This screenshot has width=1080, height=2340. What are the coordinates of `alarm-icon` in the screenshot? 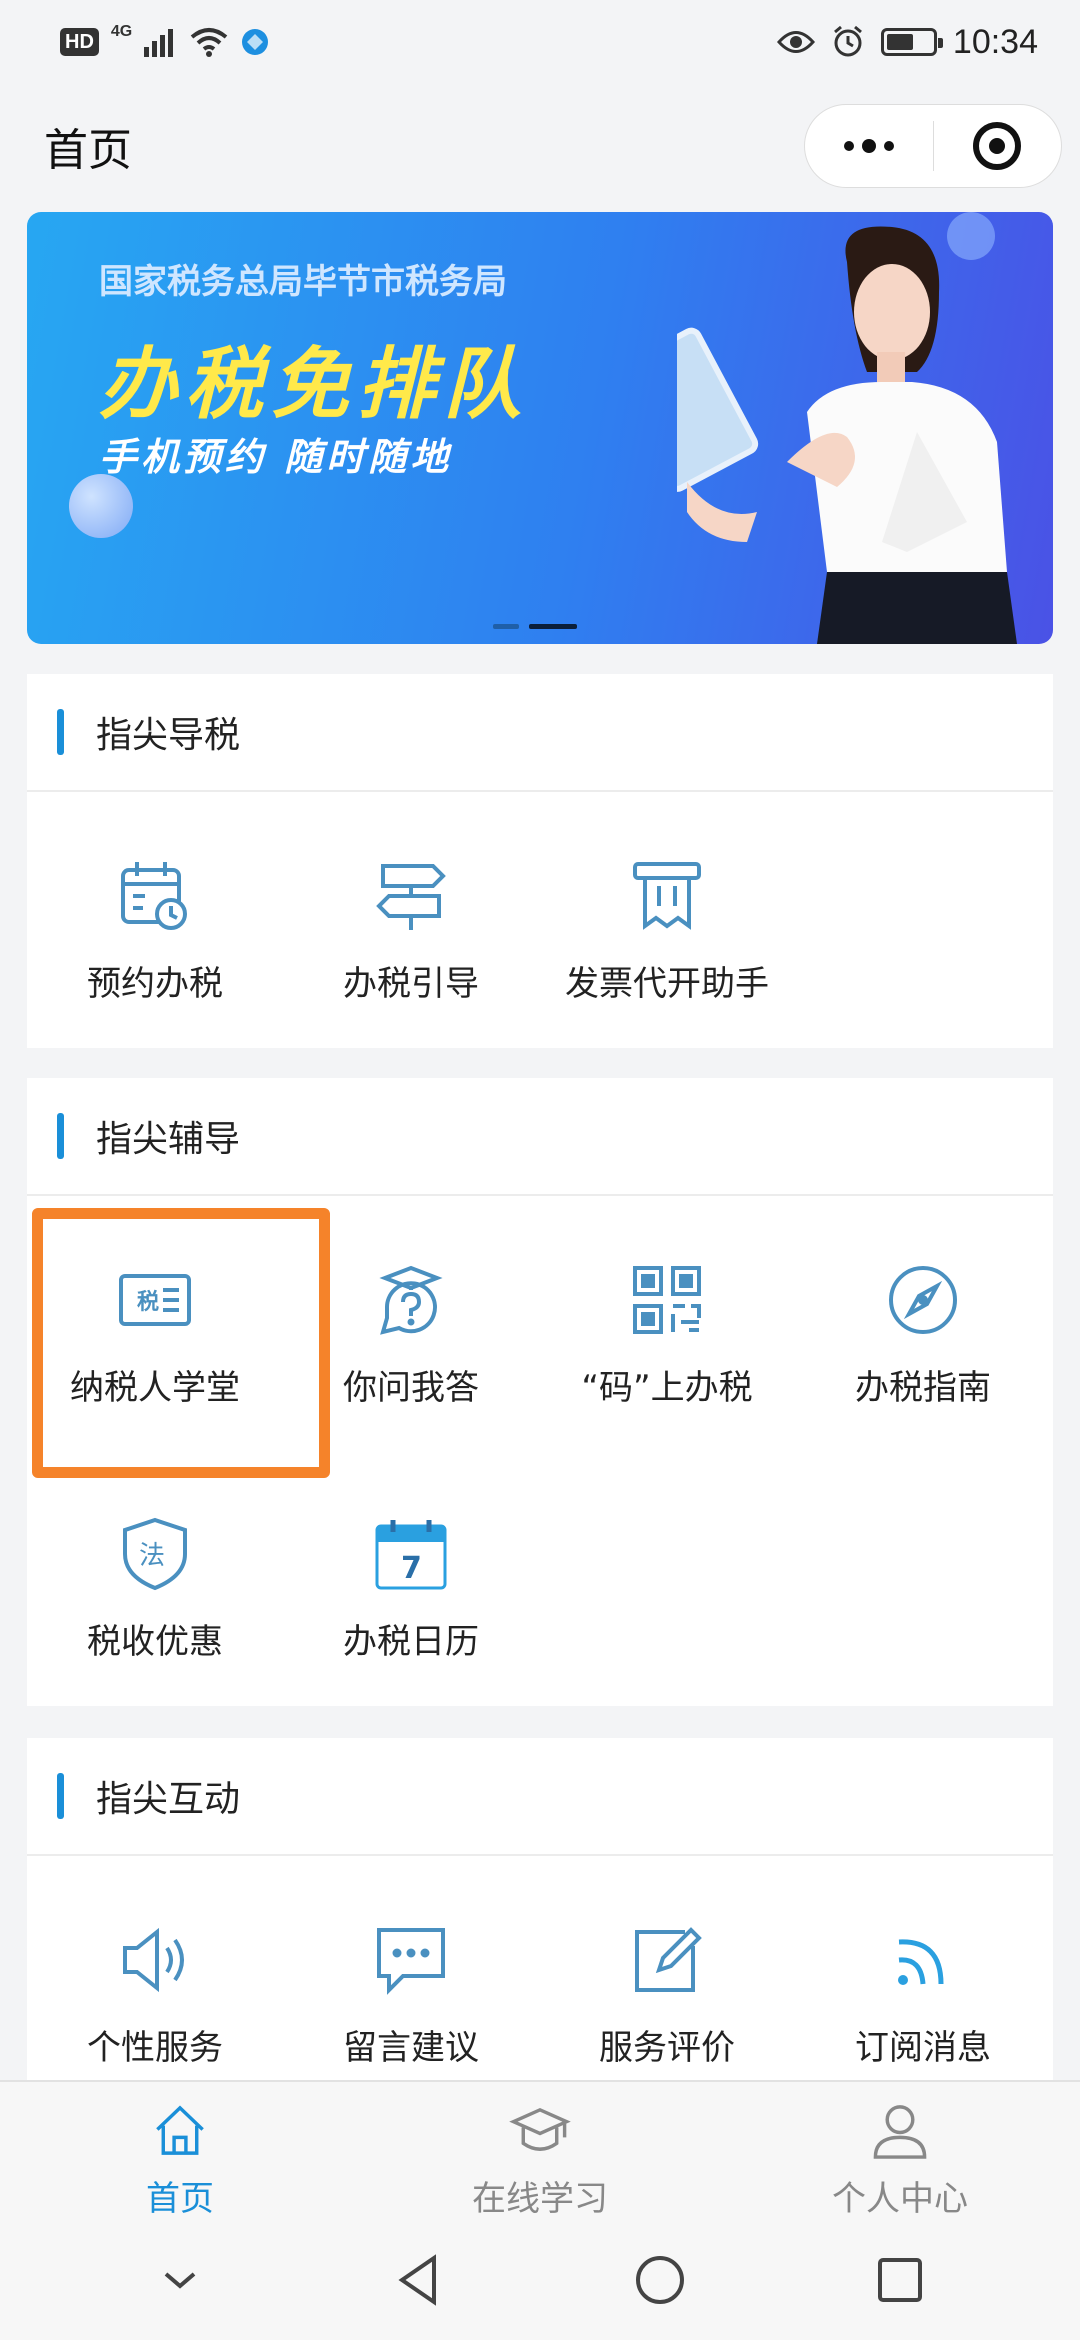 It's located at (847, 41).